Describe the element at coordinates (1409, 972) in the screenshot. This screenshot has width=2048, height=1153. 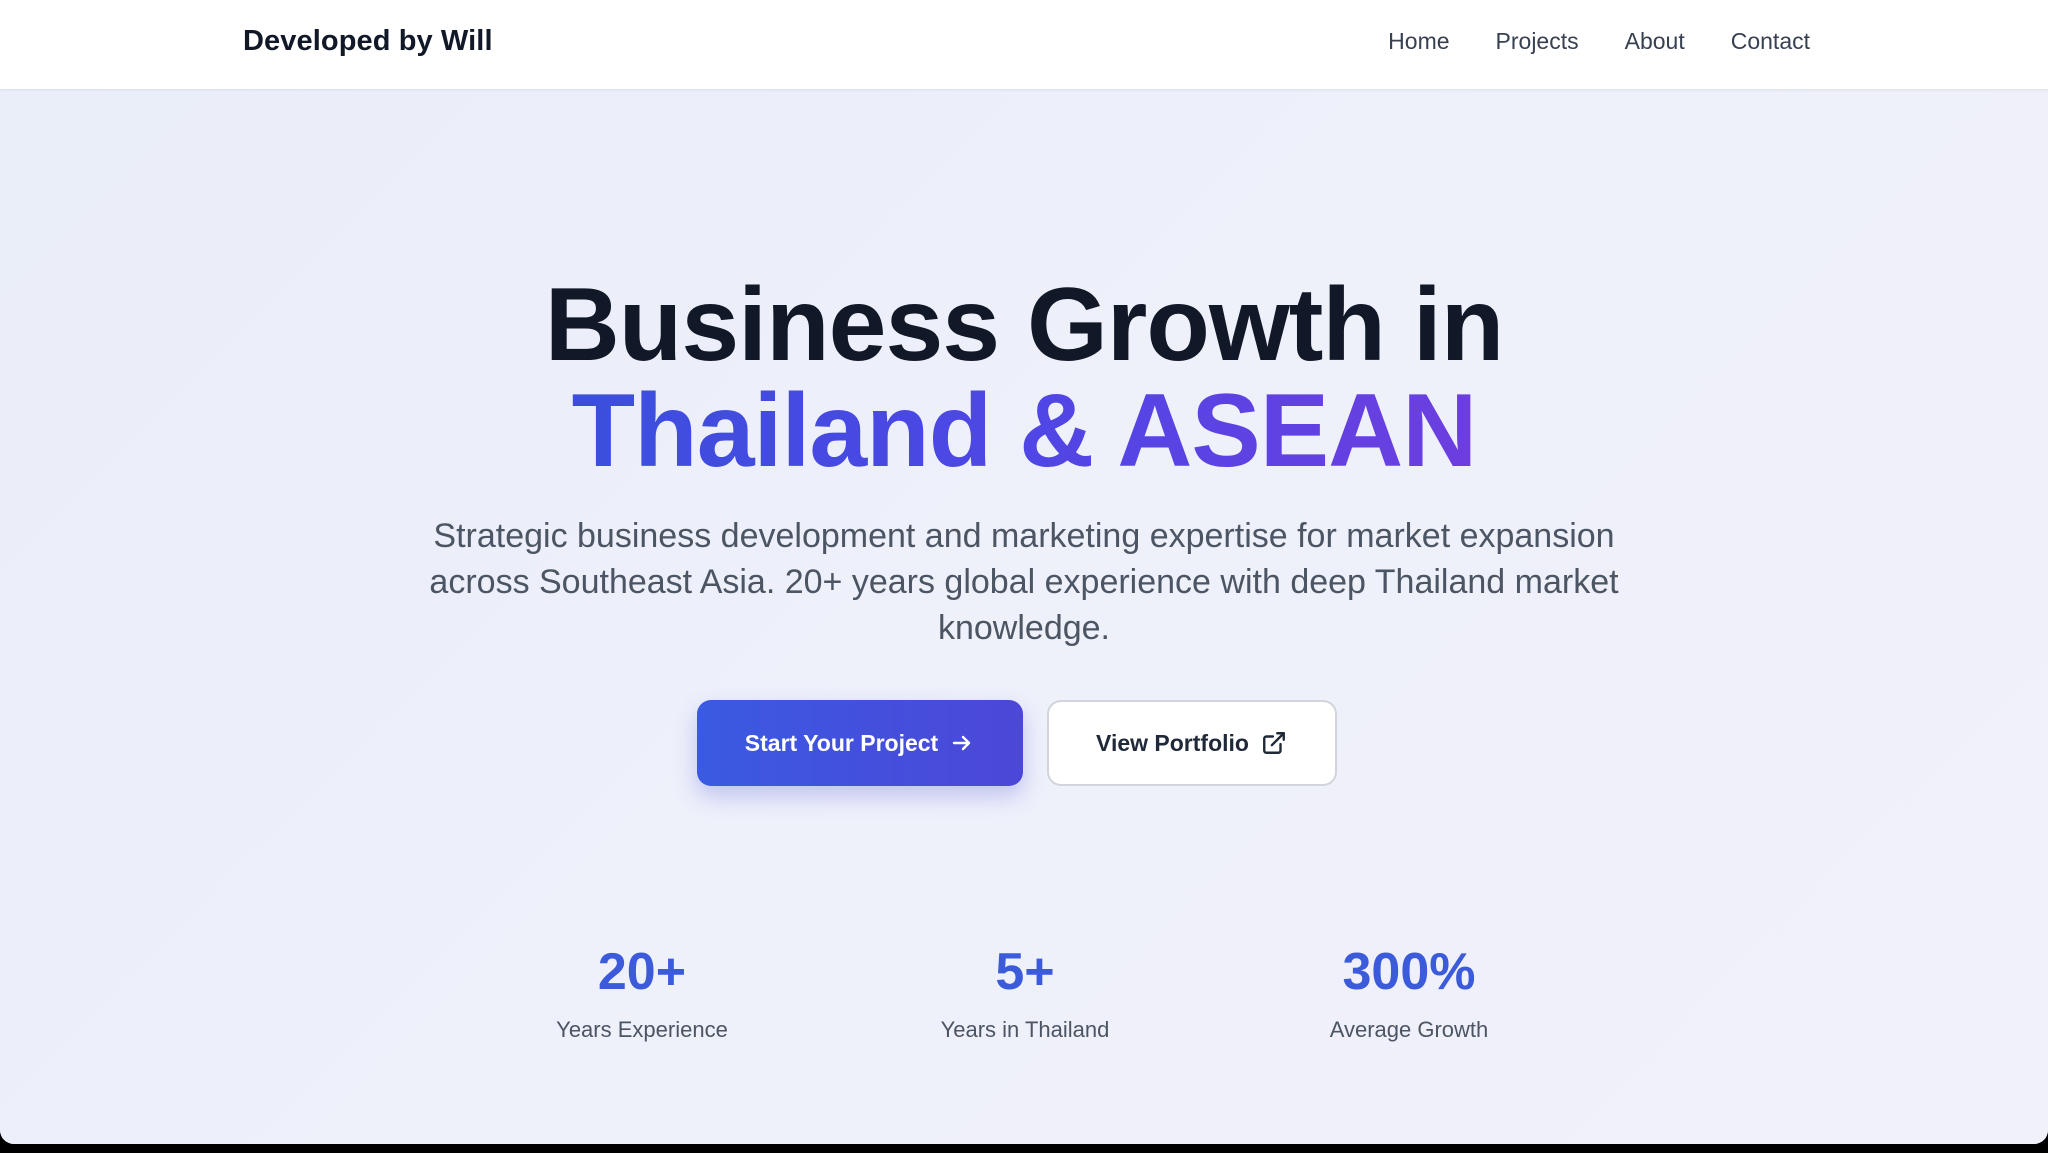
I see `stat-value: 300%` at that location.